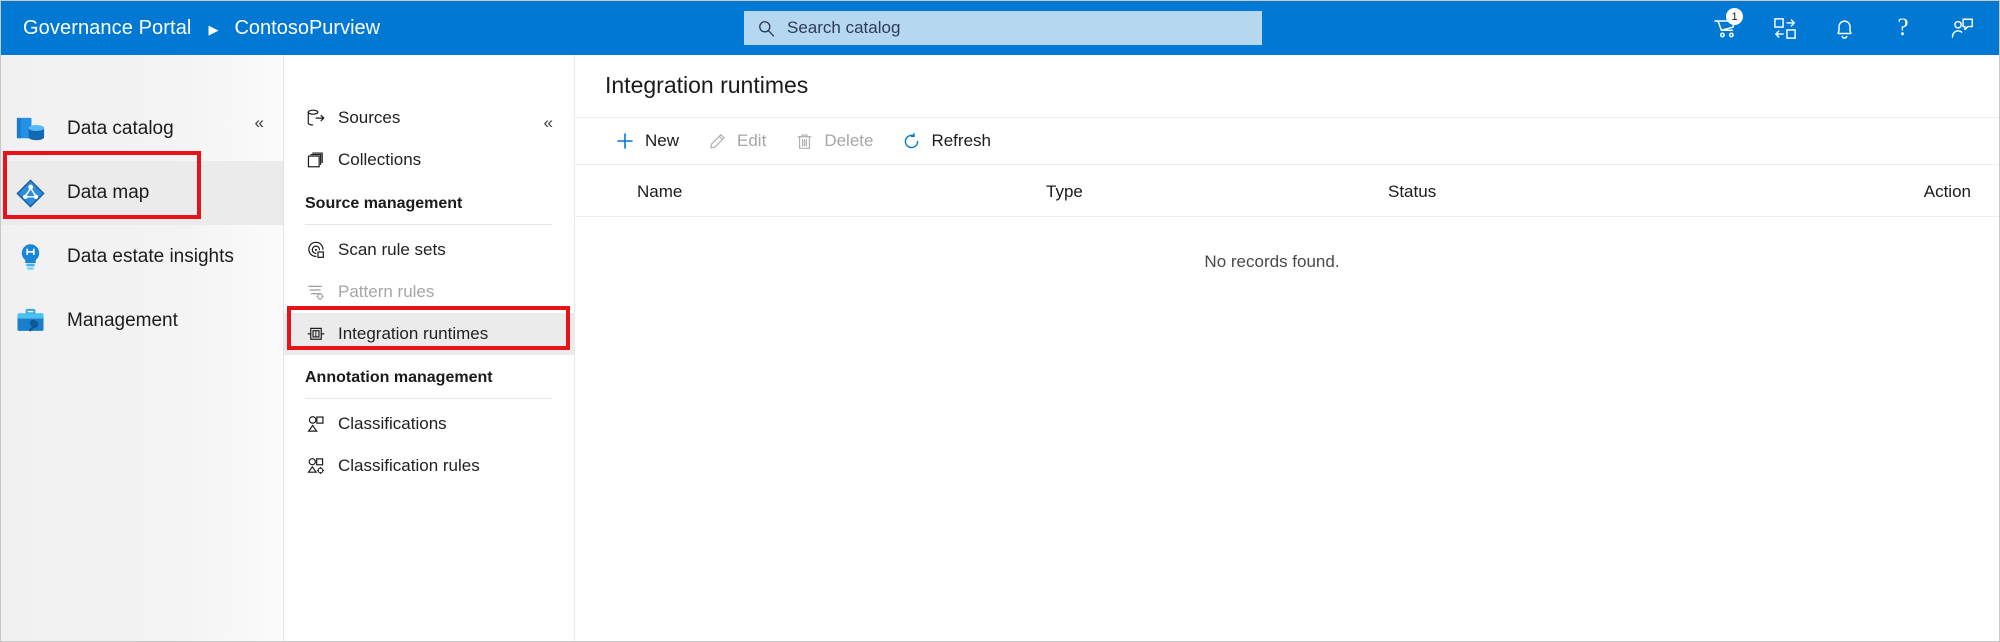  I want to click on sidebar-item-data-catalog: Data catalog, so click(142, 129).